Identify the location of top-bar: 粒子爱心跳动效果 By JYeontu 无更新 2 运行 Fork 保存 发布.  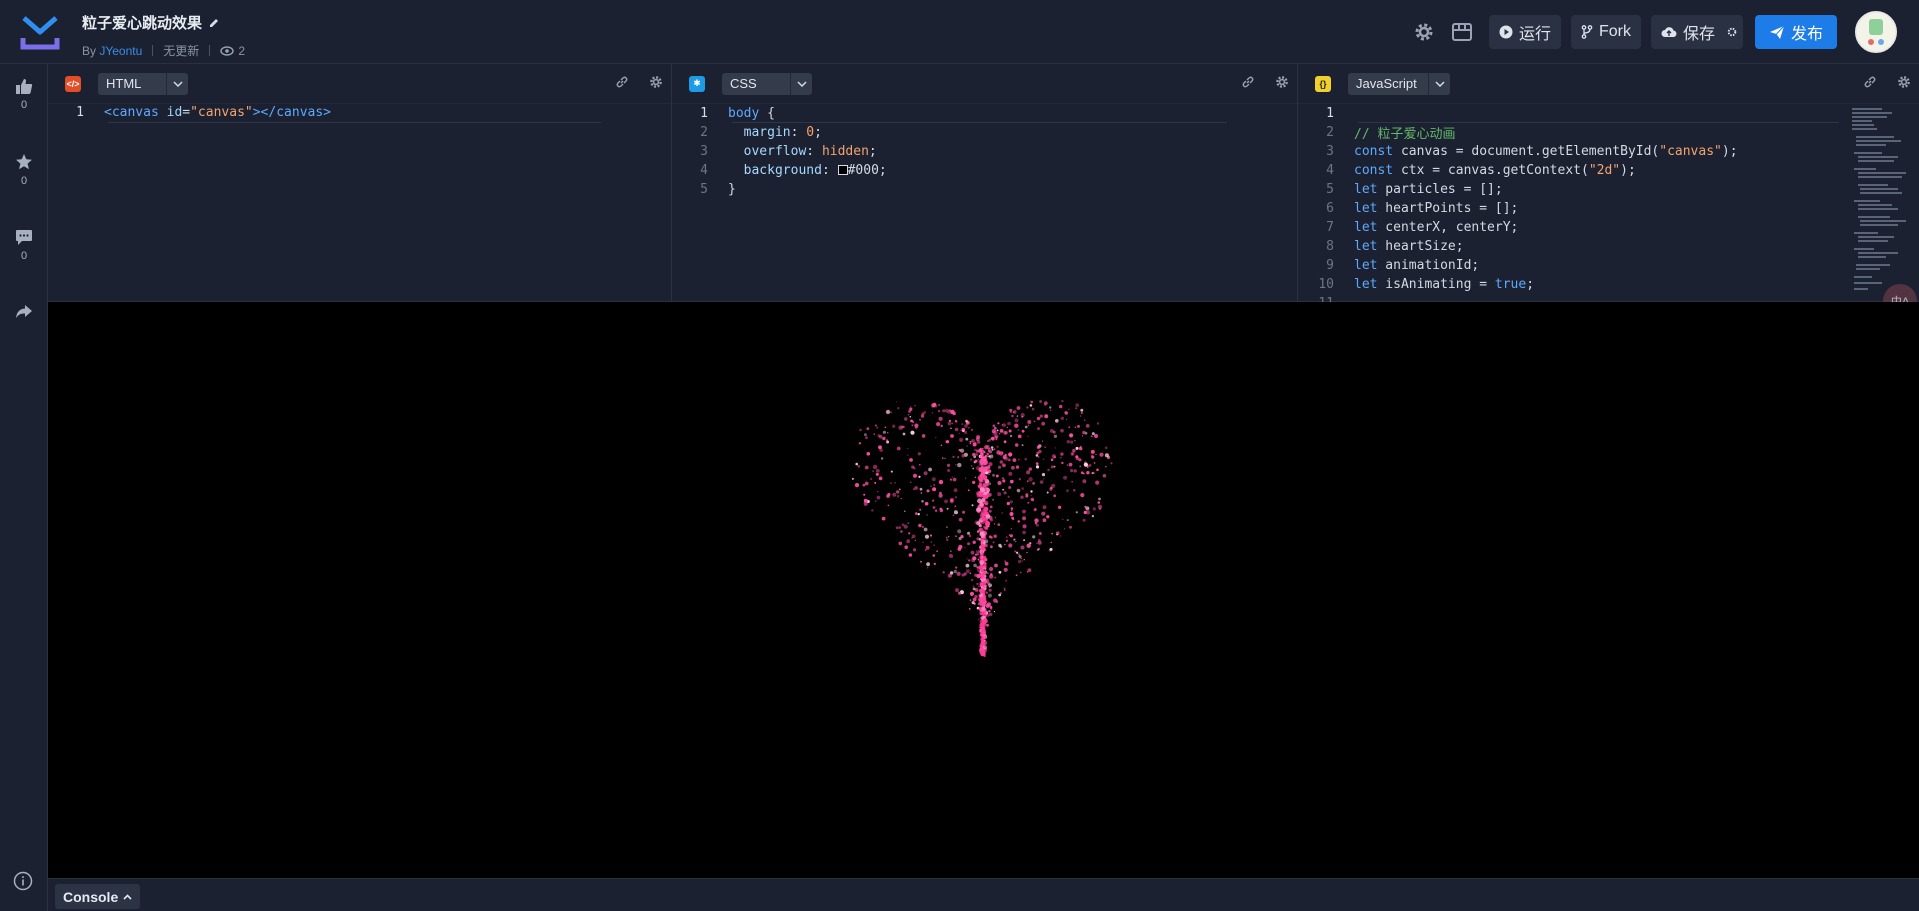
(959, 32).